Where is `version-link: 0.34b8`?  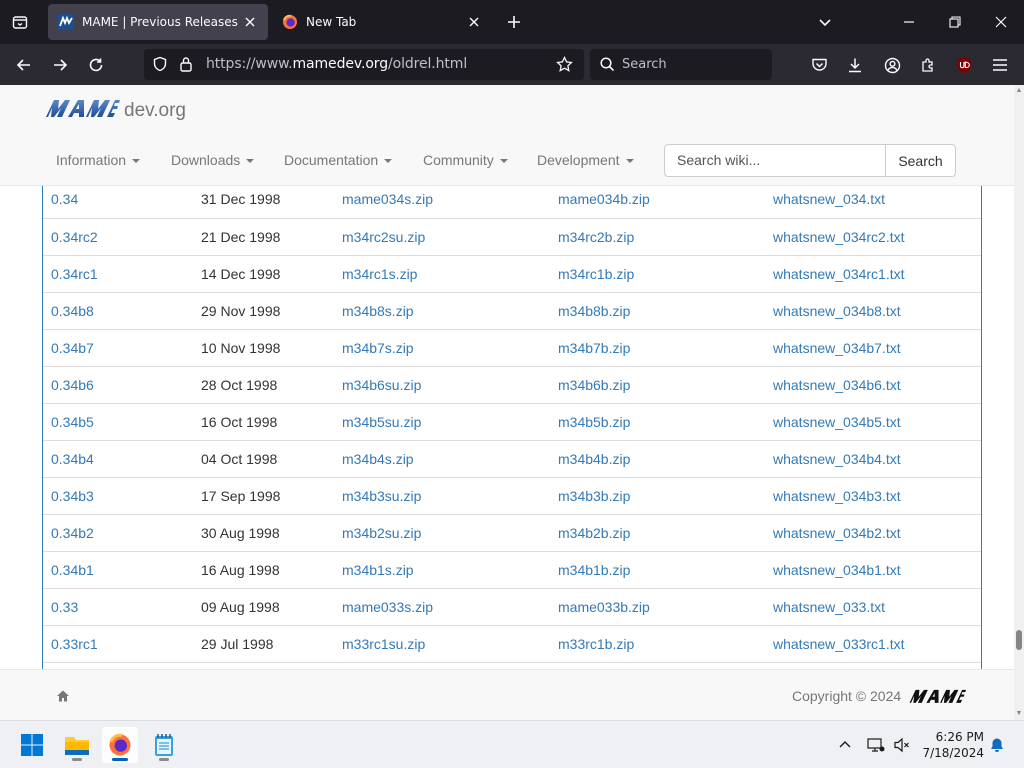
version-link: 0.34b8 is located at coordinates (118, 311).